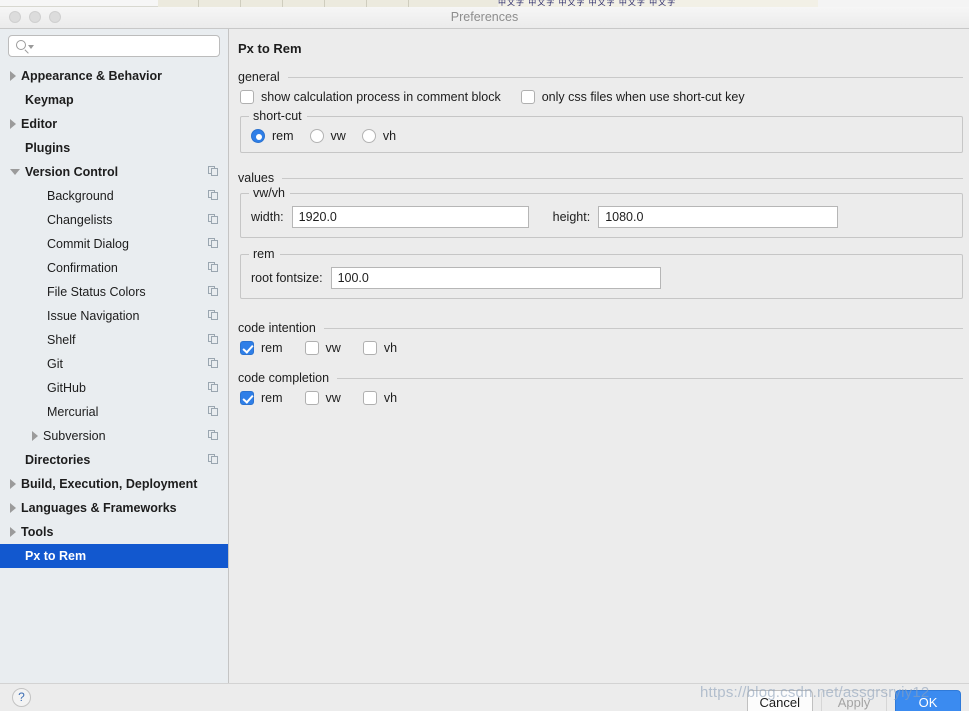 The width and height of the screenshot is (969, 711). Describe the element at coordinates (114, 340) in the screenshot. I see `sidebar-item-shelf: Shelf` at that location.